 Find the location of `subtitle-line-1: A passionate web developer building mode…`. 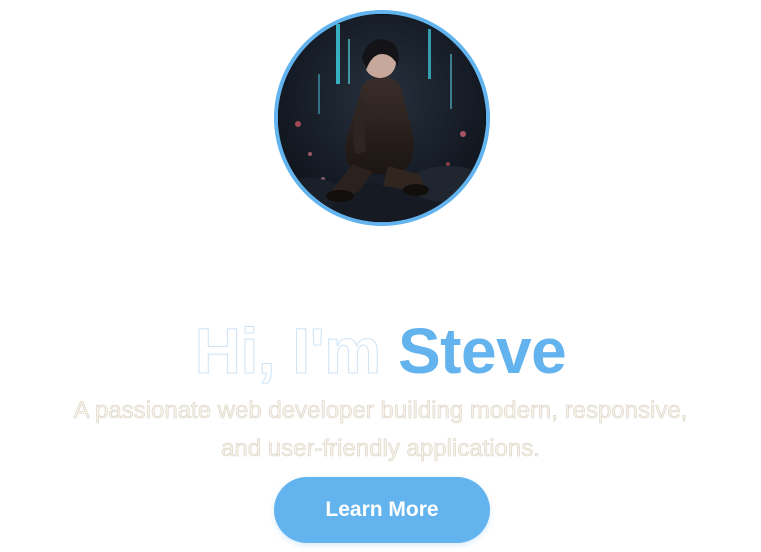

subtitle-line-1: A passionate web developer building mode… is located at coordinates (380, 411).